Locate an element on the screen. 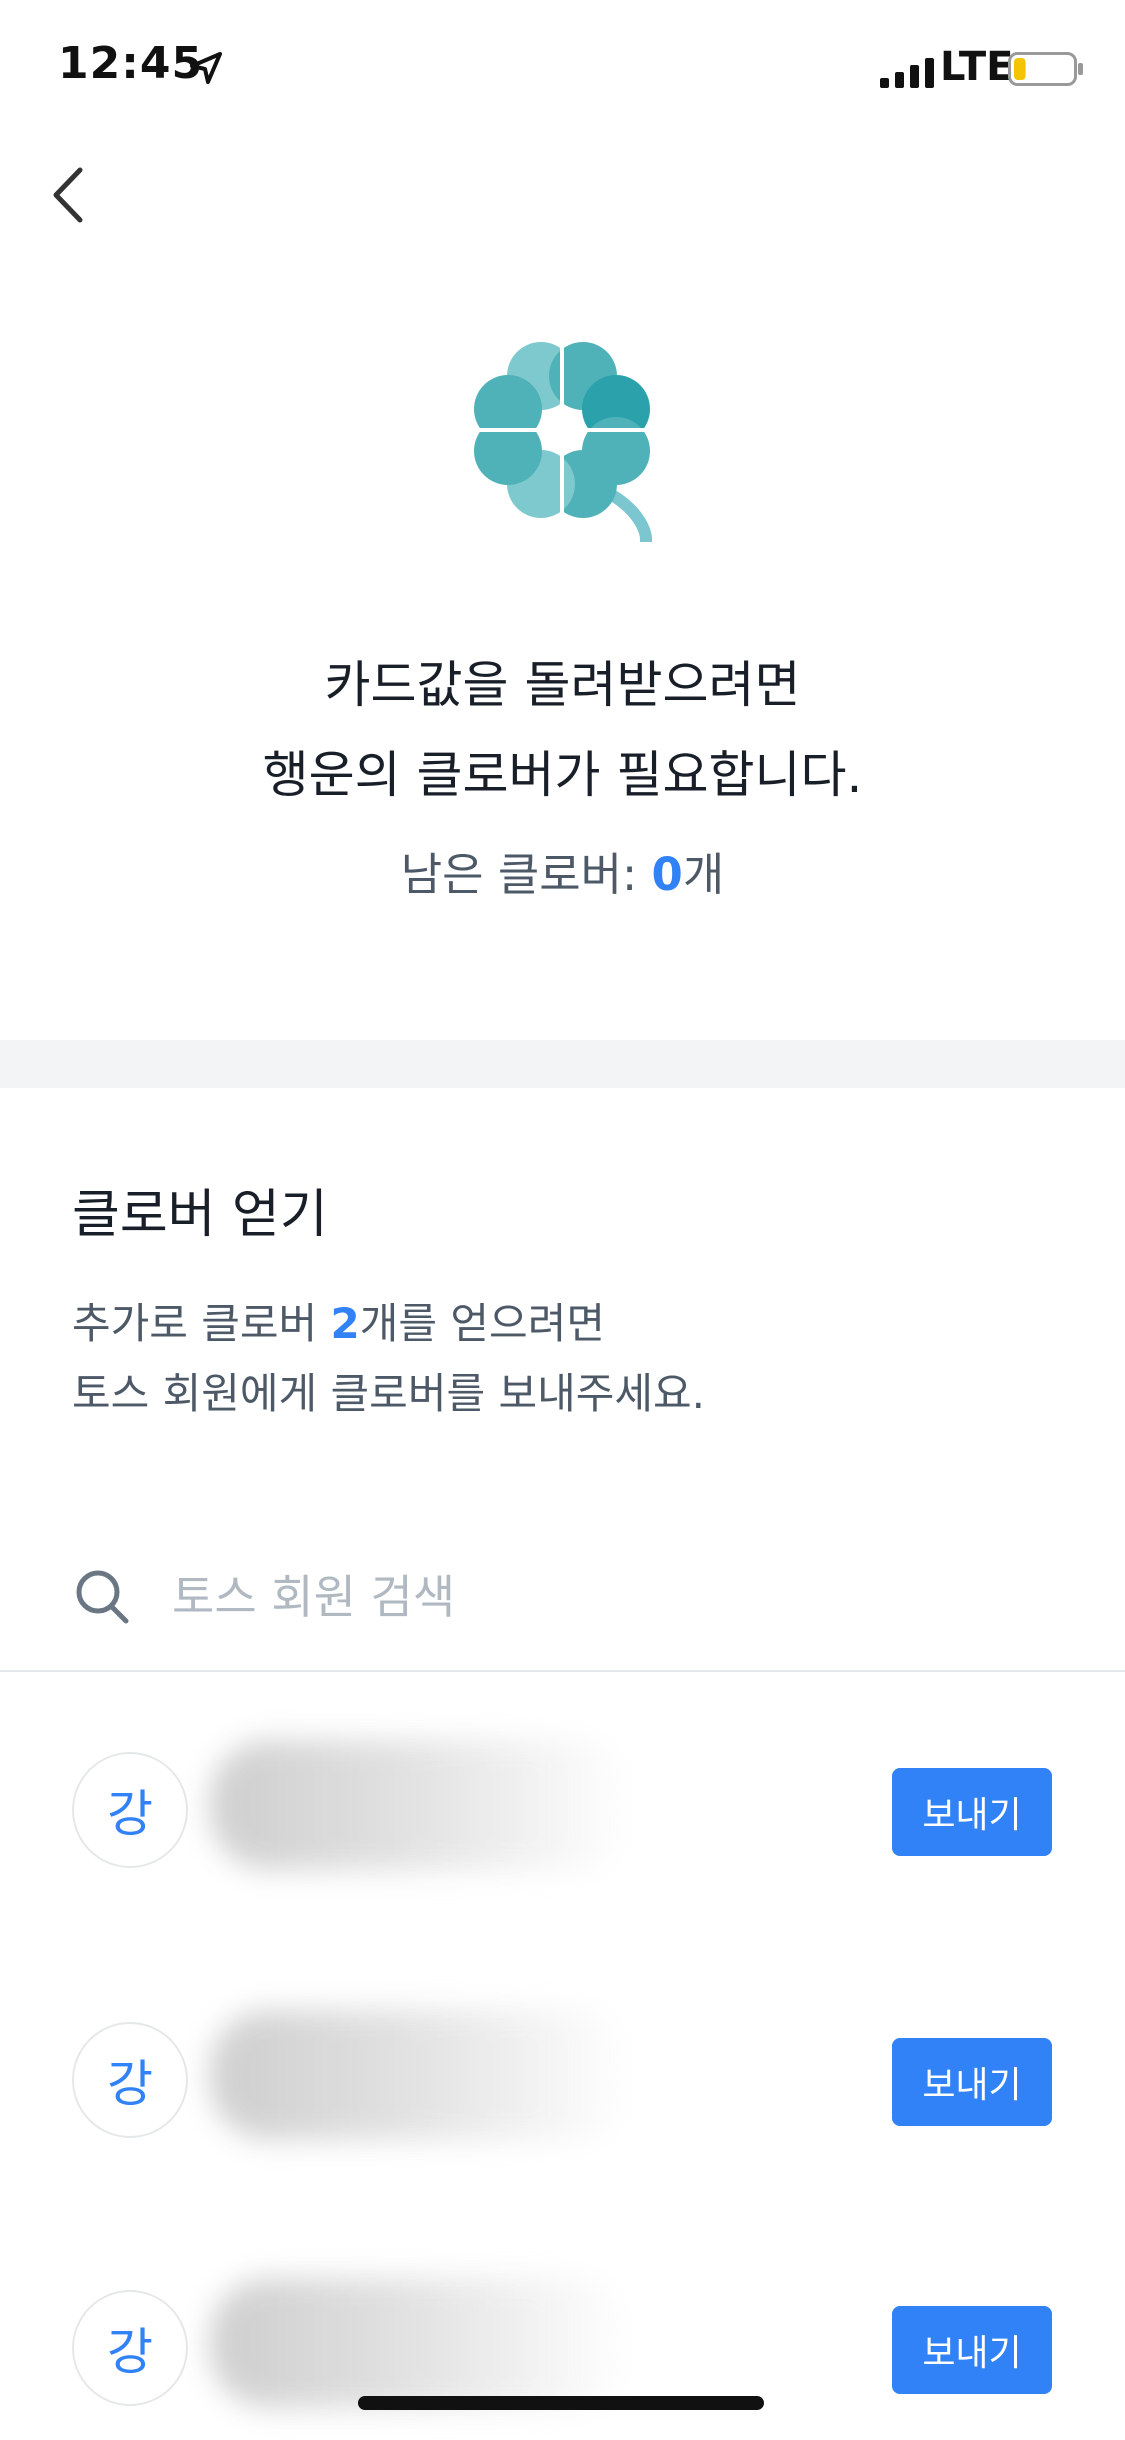 The height and width of the screenshot is (2440, 1125). headline-line-2: 행운의 클로버가 필요합니다. is located at coordinates (562, 775).